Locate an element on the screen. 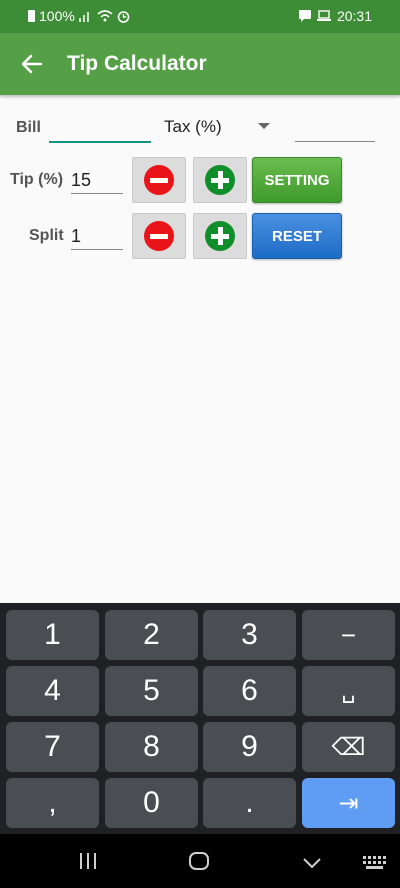 Image resolution: width=400 pixels, height=888 pixels. reset-button: RESET is located at coordinates (297, 236).